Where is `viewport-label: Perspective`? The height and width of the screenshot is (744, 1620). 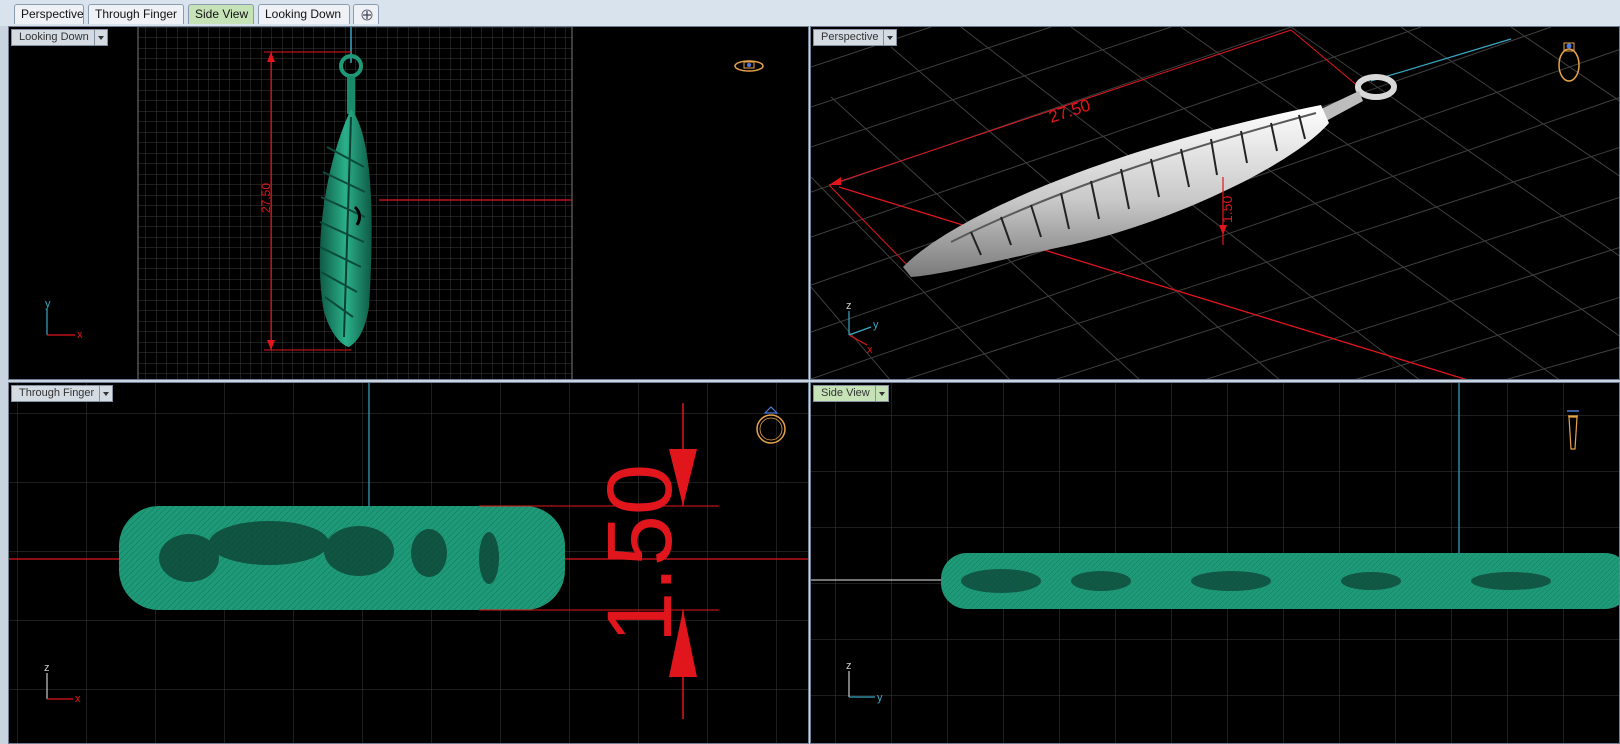
viewport-label: Perspective is located at coordinates (855, 37).